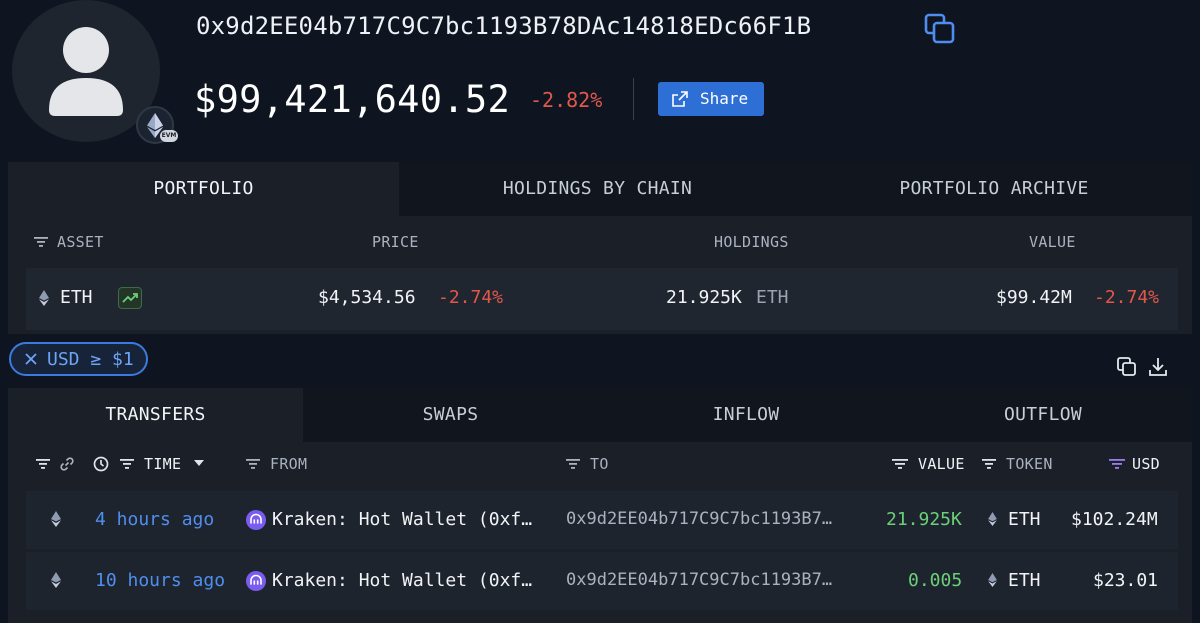  I want to click on copy-address-button, so click(940, 29).